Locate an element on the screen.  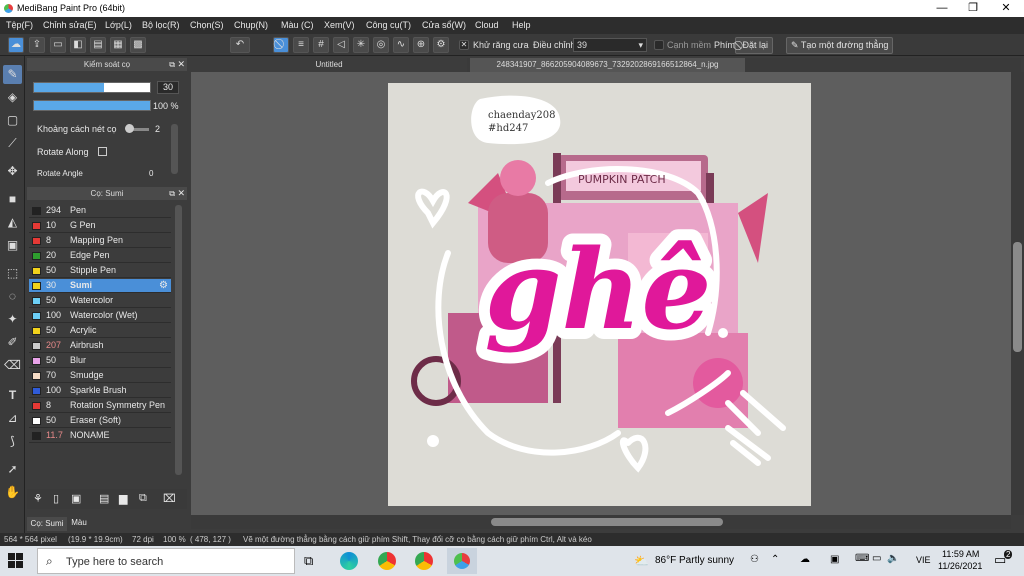
divide-tool-icon: ⊿ is located at coordinates (12, 418).